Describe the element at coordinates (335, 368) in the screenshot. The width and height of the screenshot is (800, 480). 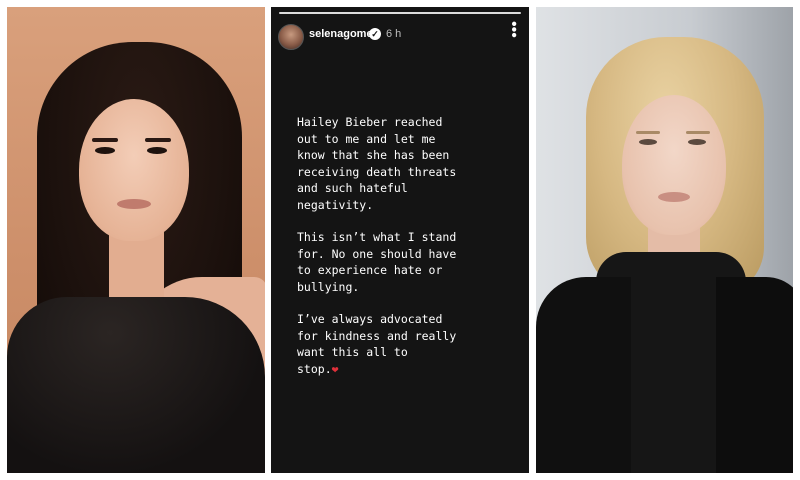
I see `heart-icon: ❤` at that location.